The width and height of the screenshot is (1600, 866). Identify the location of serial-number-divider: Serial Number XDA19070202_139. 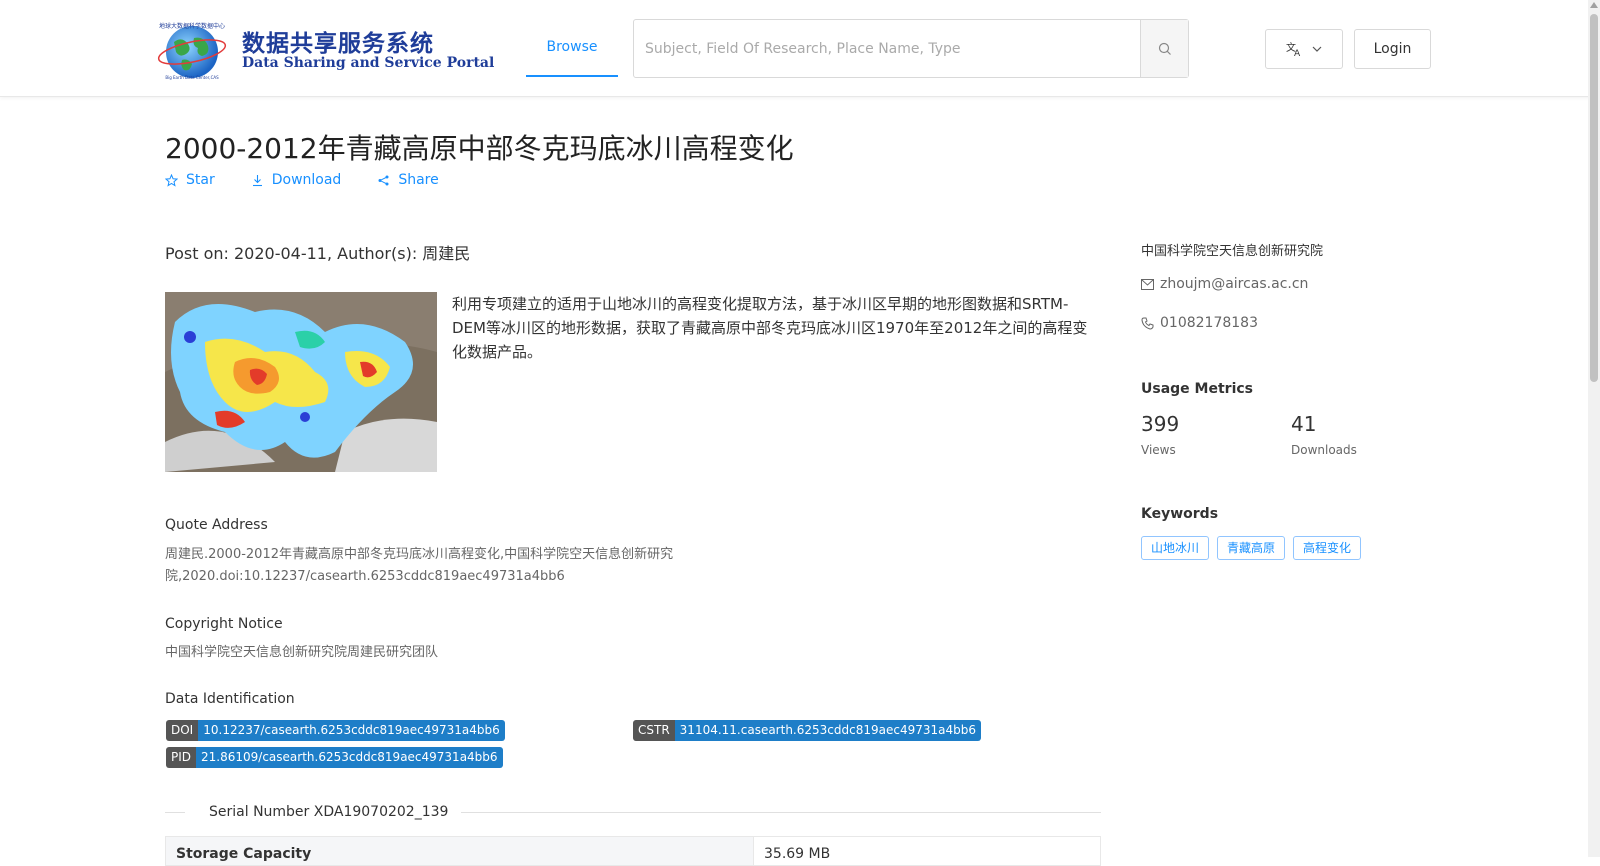
(633, 812).